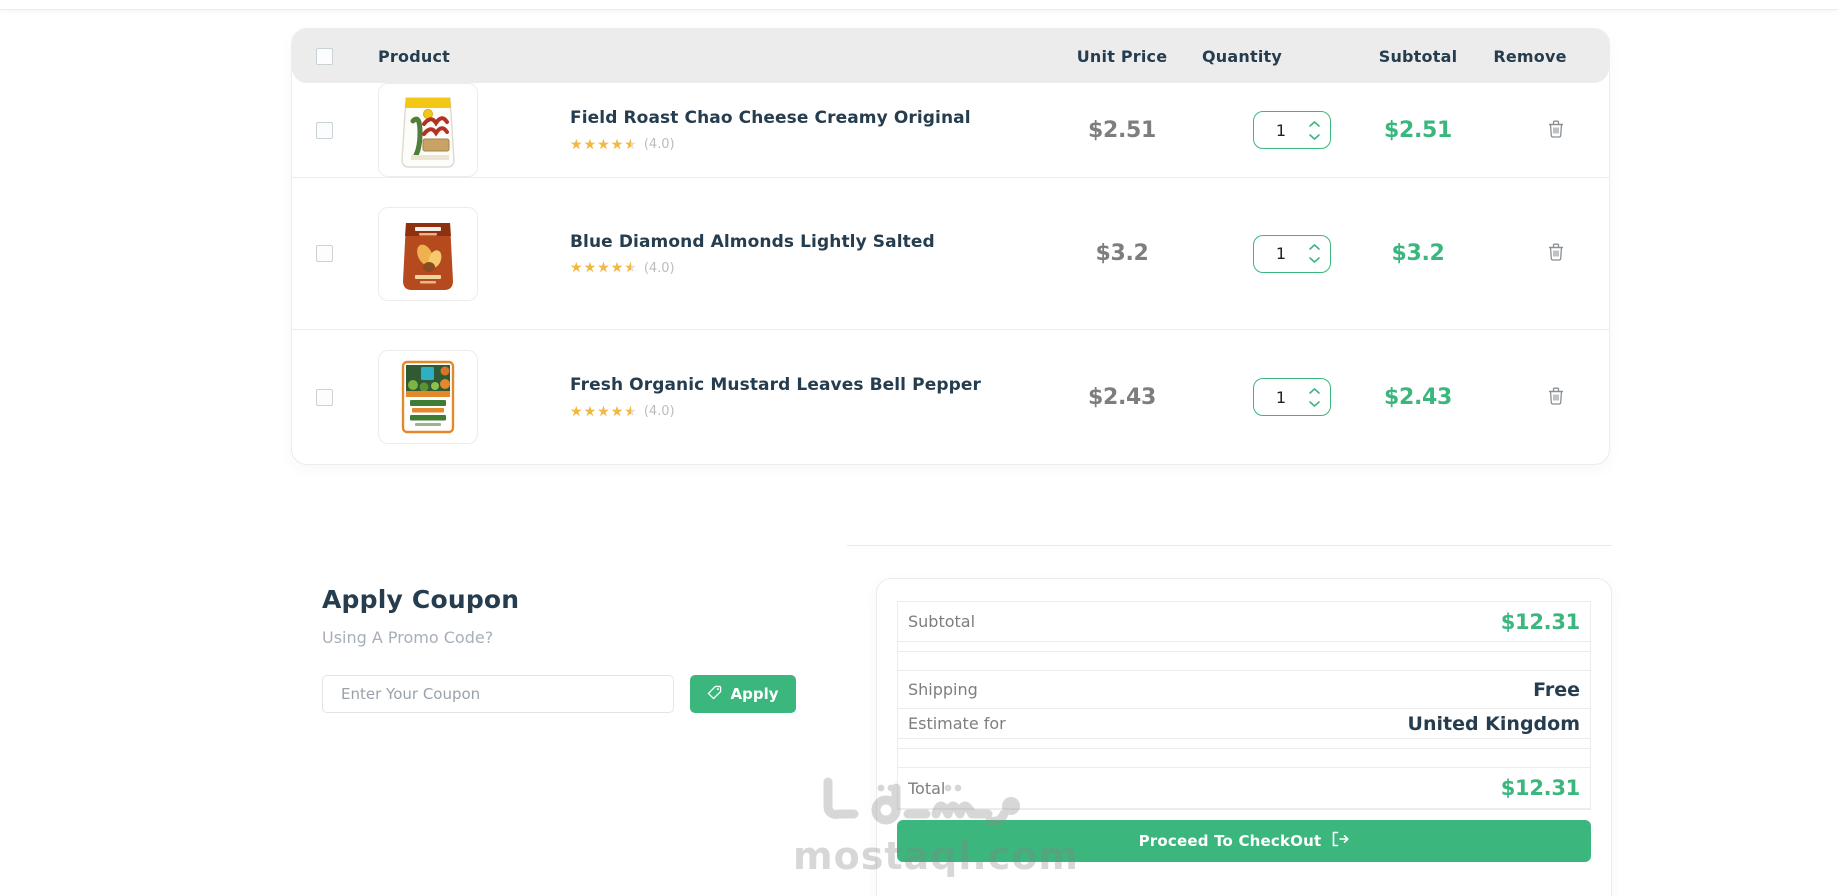  I want to click on unit-price: $2.51, so click(1122, 130).